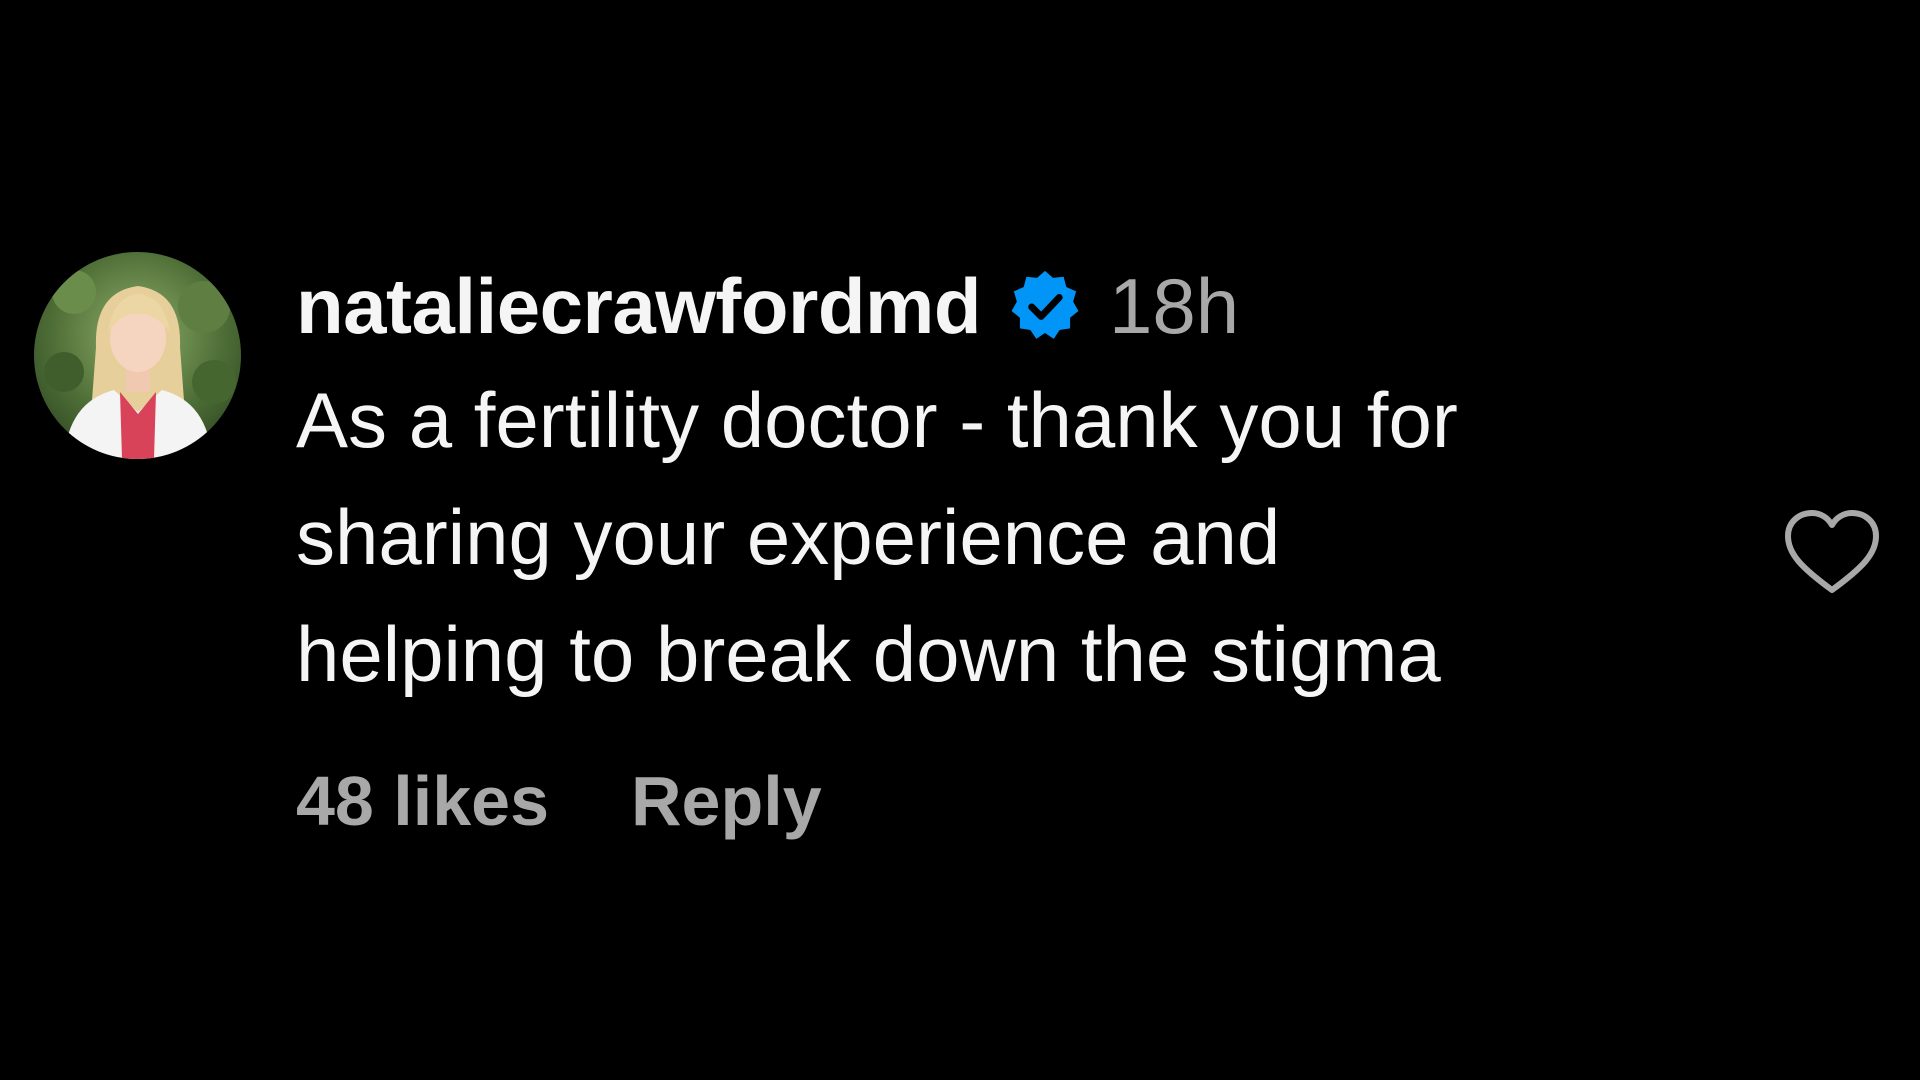 The height and width of the screenshot is (1080, 1920). What do you see at coordinates (1832, 553) in the screenshot?
I see `heart-outline-icon` at bounding box center [1832, 553].